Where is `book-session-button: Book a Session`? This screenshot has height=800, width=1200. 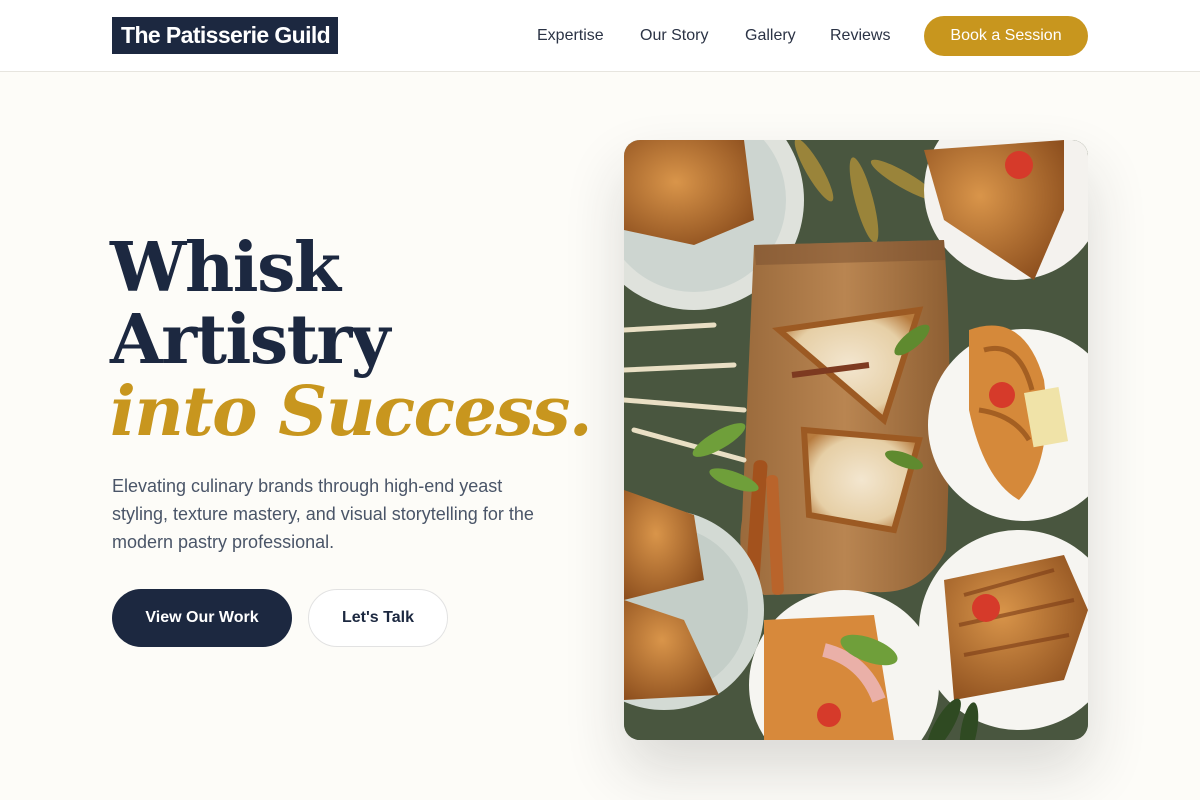 book-session-button: Book a Session is located at coordinates (1006, 36).